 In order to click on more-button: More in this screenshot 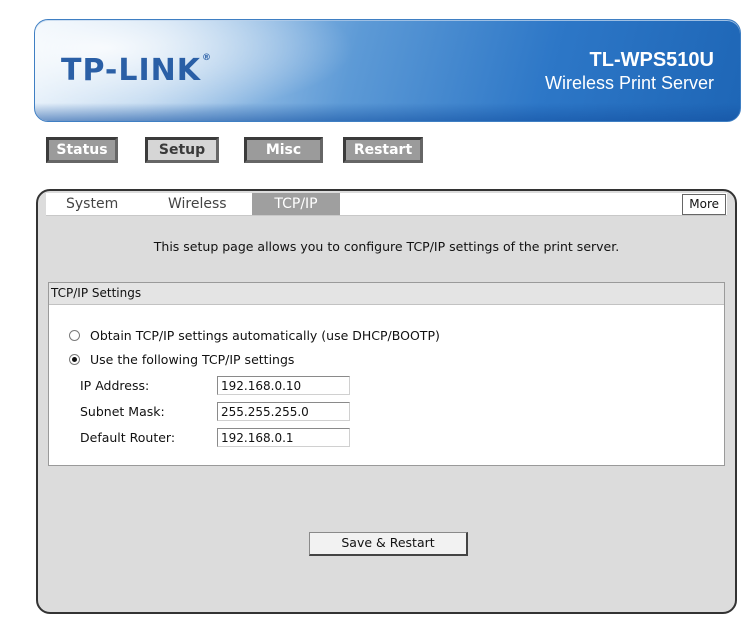, I will do `click(704, 204)`.